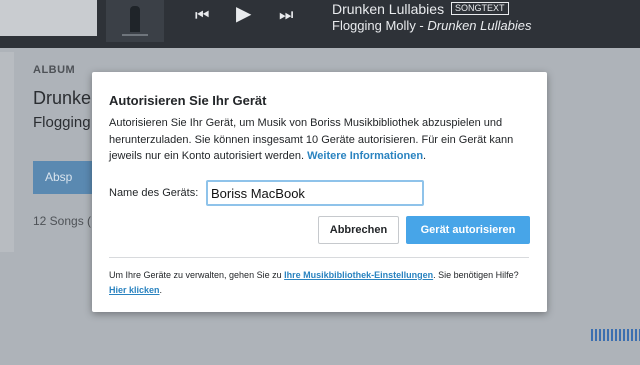  Describe the element at coordinates (480, 8) in the screenshot. I see `lyrics-badge: SONGTEXT` at that location.